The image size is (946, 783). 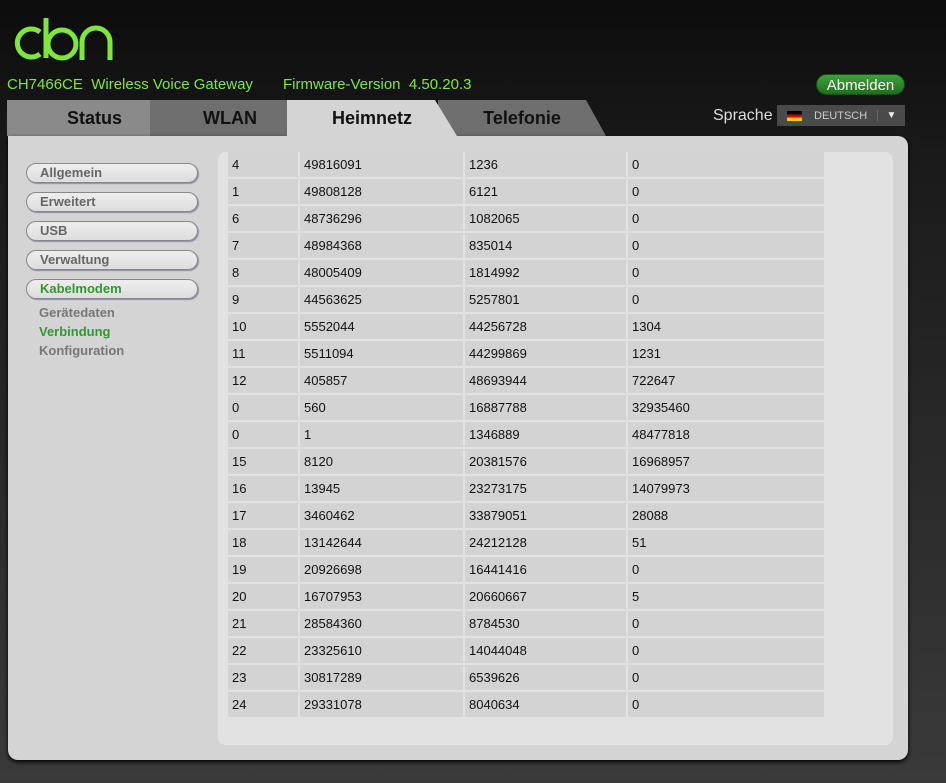 I want to click on table-row: 19 20926698 16441416 0, so click(x=526, y=569).